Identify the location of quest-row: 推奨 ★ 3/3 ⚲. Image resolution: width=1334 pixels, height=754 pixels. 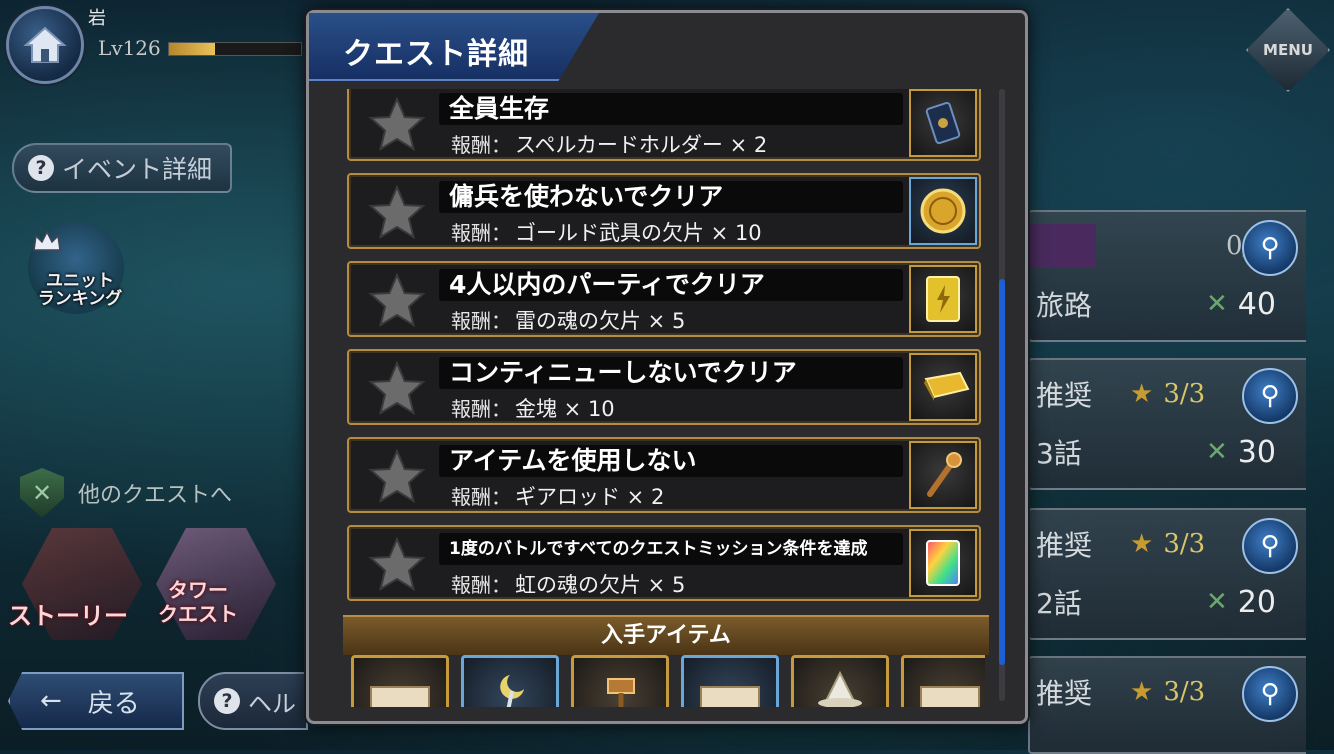
(1167, 705).